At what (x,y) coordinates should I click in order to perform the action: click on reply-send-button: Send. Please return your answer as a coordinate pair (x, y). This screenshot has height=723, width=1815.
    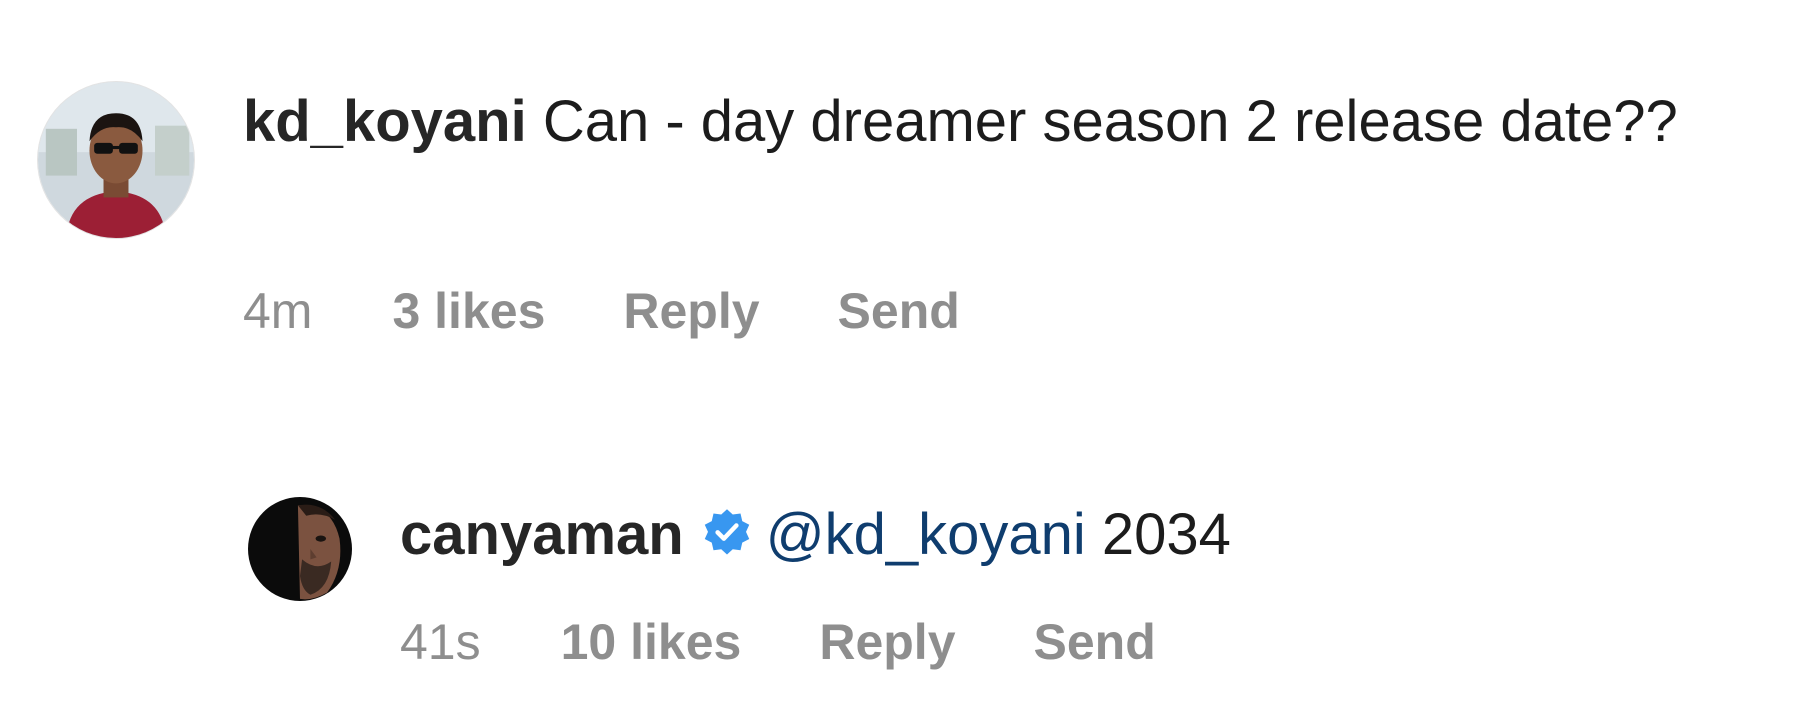
    Looking at the image, I should click on (1095, 642).